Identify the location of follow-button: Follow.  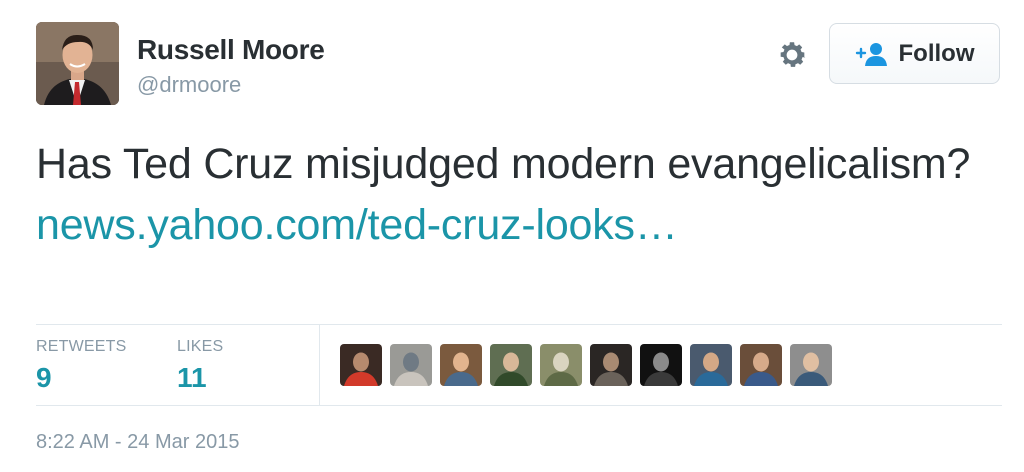
(914, 53).